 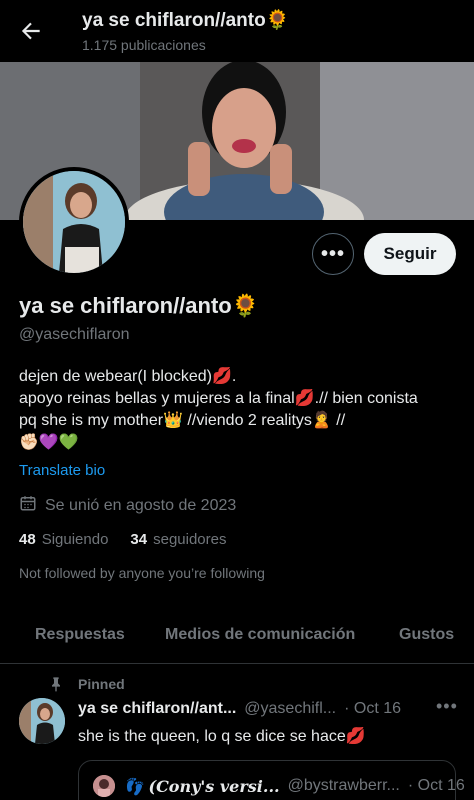 I want to click on back-arrow-icon, so click(x=31, y=31).